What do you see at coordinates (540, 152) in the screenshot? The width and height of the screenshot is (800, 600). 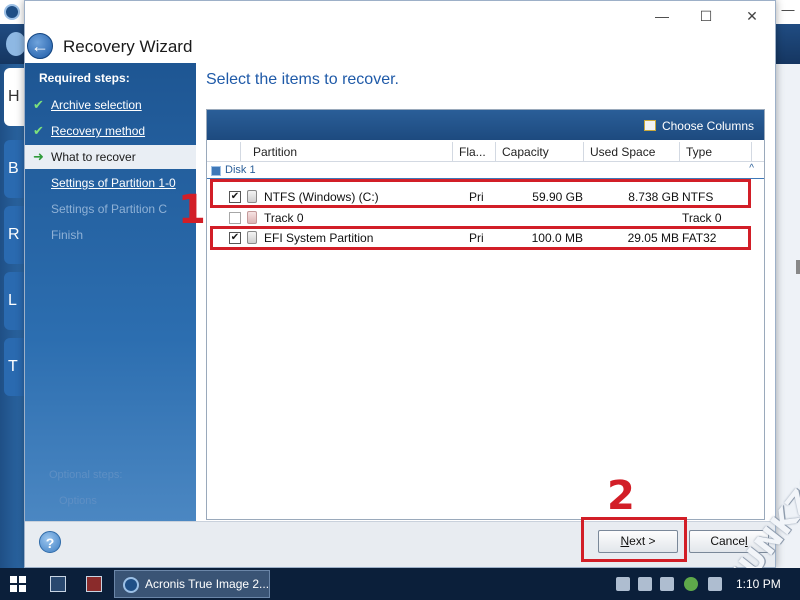 I see `column-header-capacity: Capacity` at bounding box center [540, 152].